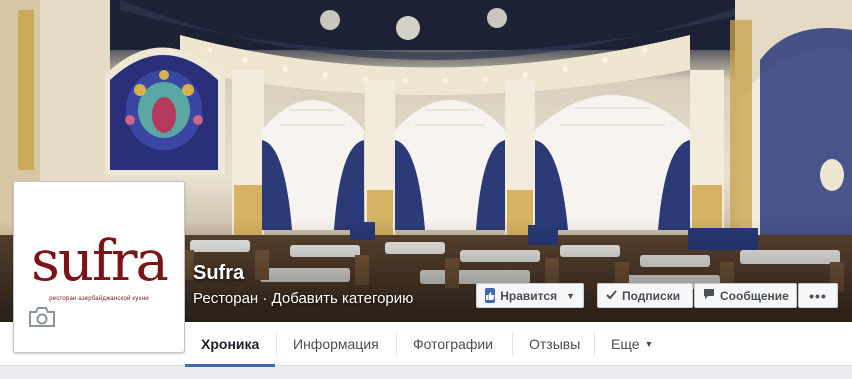 The height and width of the screenshot is (379, 852). I want to click on tab-about: Информация, so click(336, 344).